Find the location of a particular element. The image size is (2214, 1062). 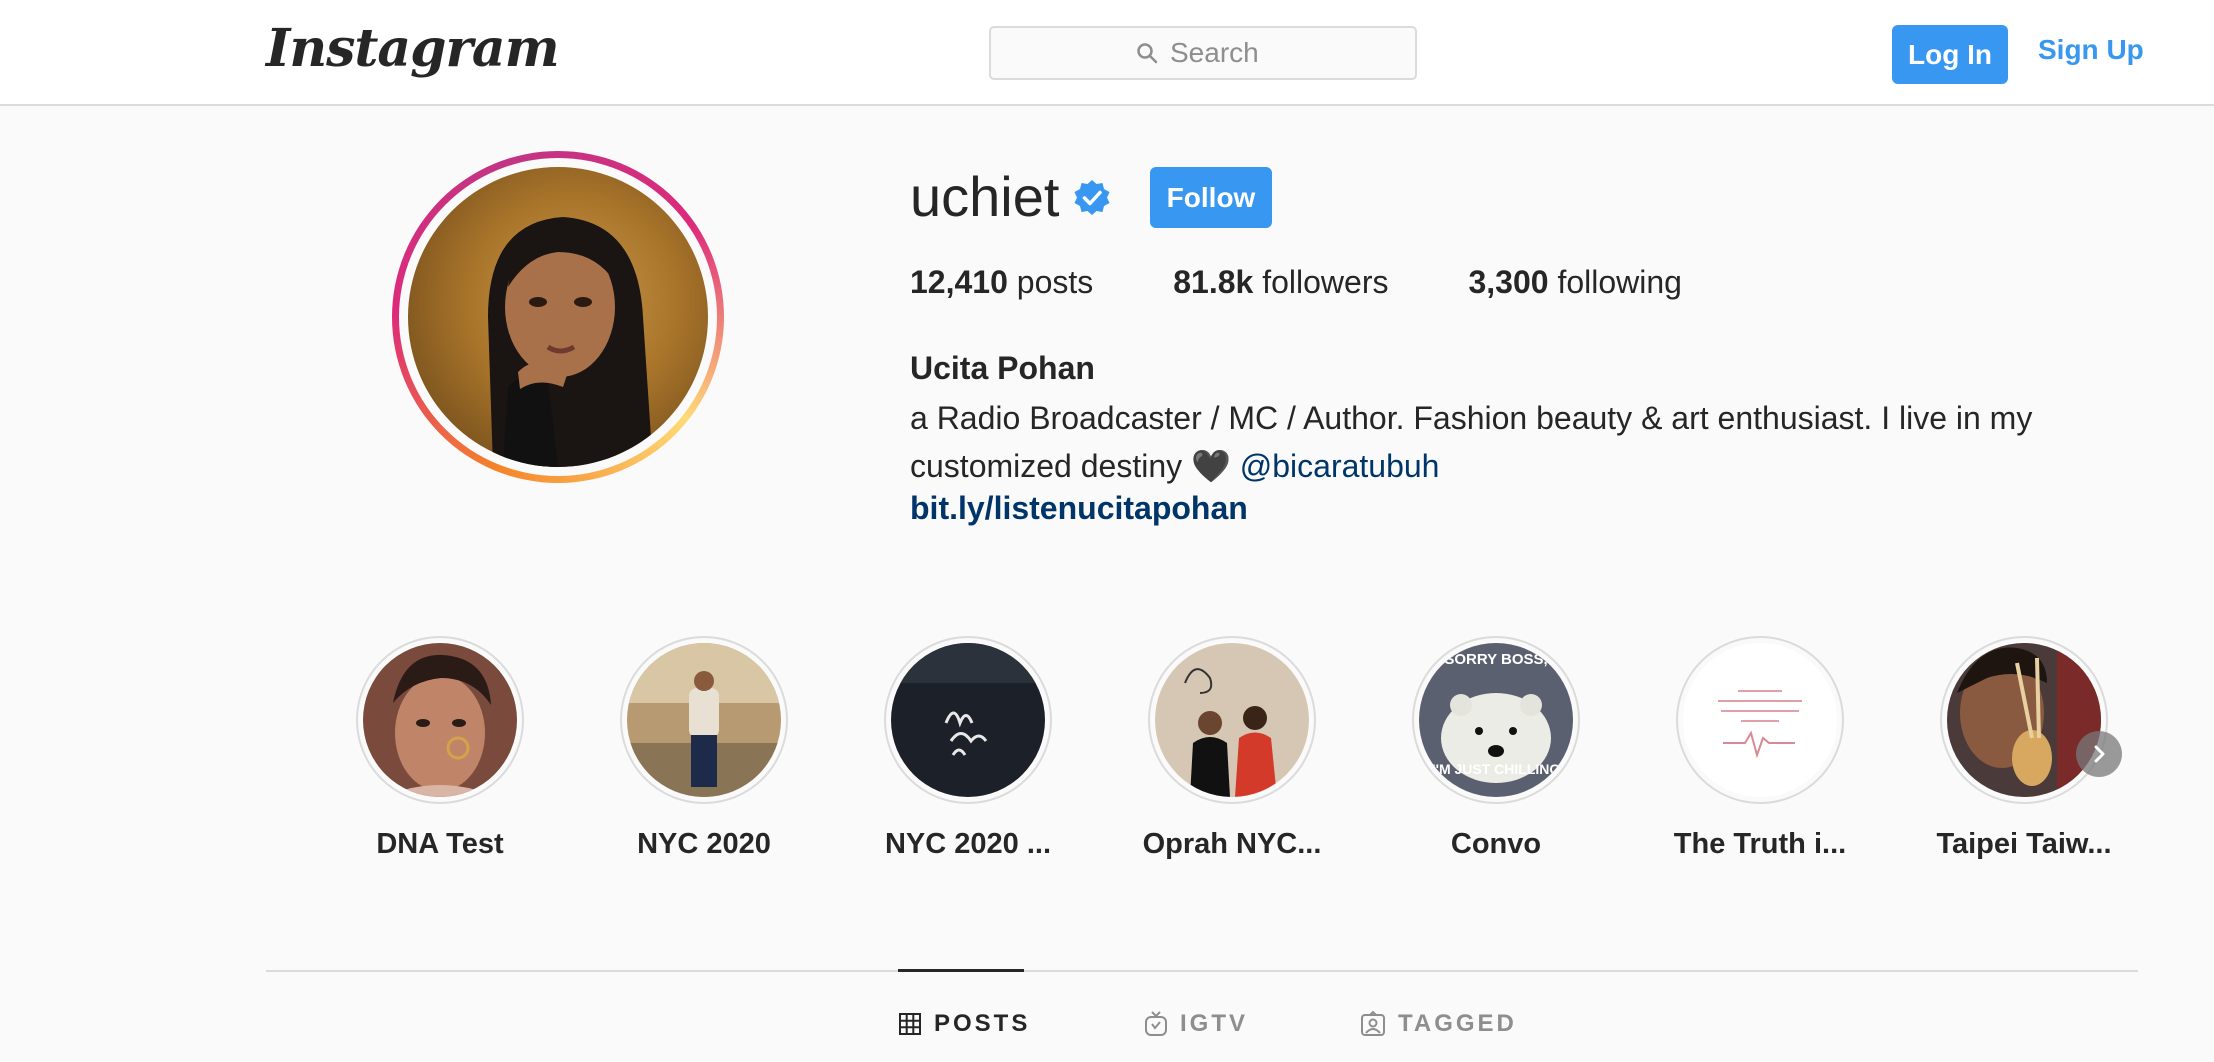

highlights-next-button is located at coordinates (2099, 754).